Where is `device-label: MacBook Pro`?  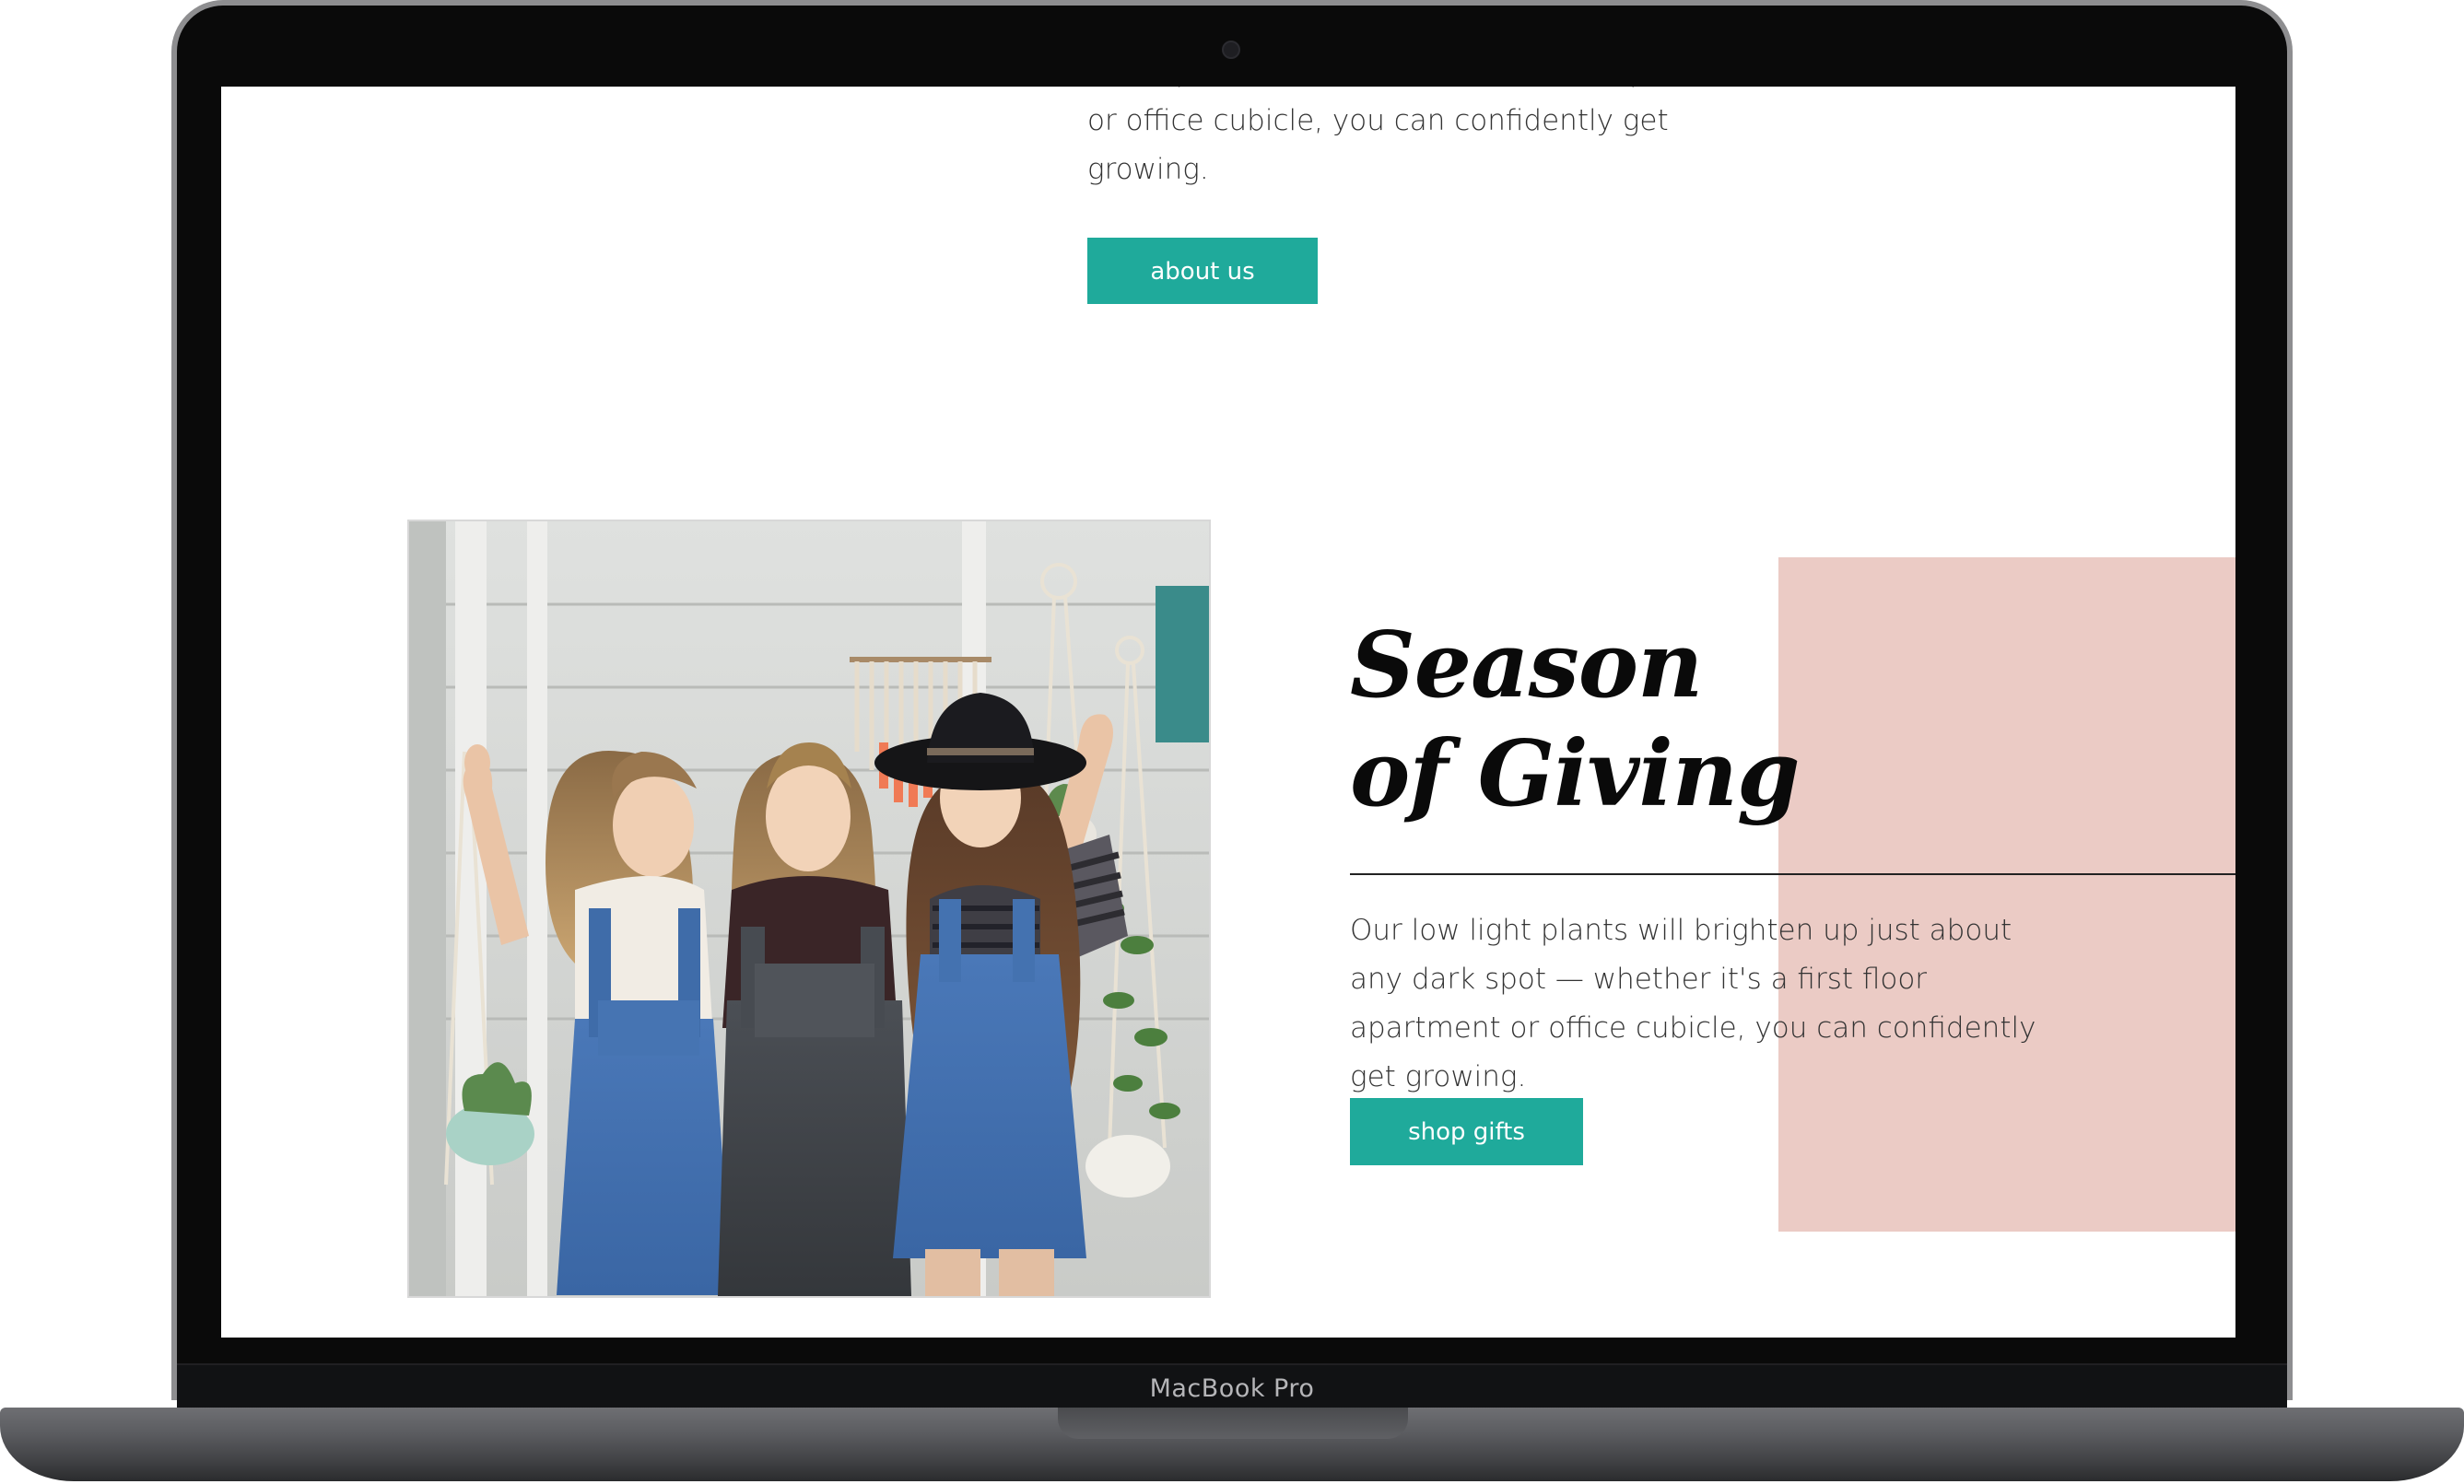
device-label: MacBook Pro is located at coordinates (1232, 1388).